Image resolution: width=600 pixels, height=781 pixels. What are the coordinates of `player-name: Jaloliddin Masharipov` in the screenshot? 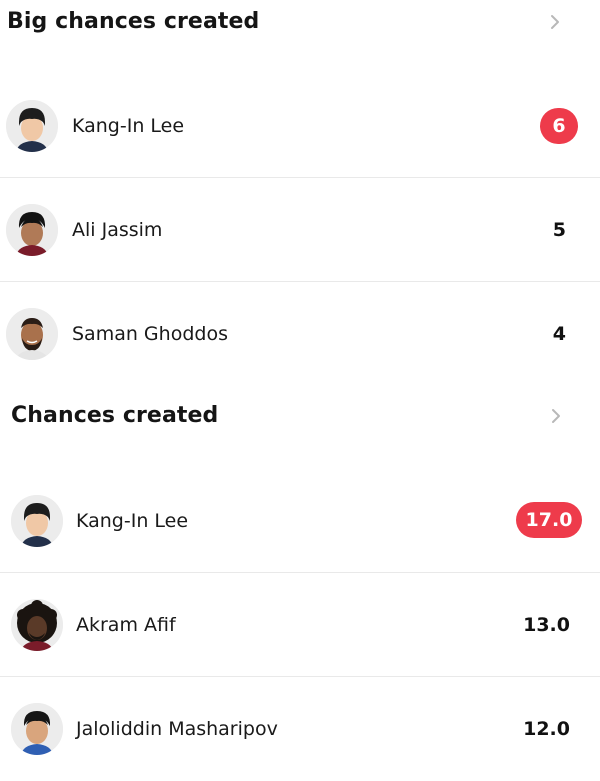 It's located at (177, 729).